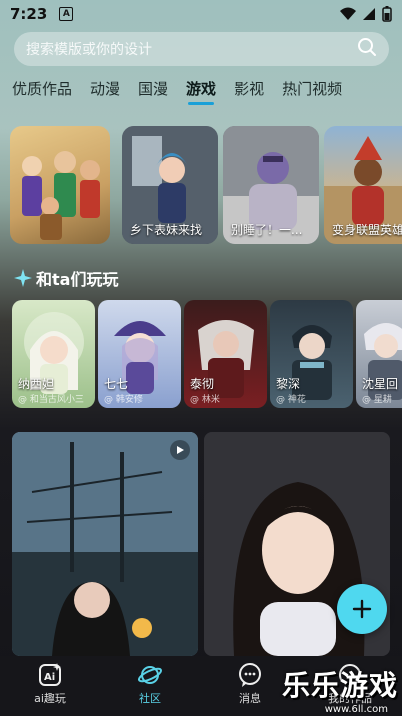 The width and height of the screenshot is (402, 716). What do you see at coordinates (150, 675) in the screenshot?
I see `planet-icon` at bounding box center [150, 675].